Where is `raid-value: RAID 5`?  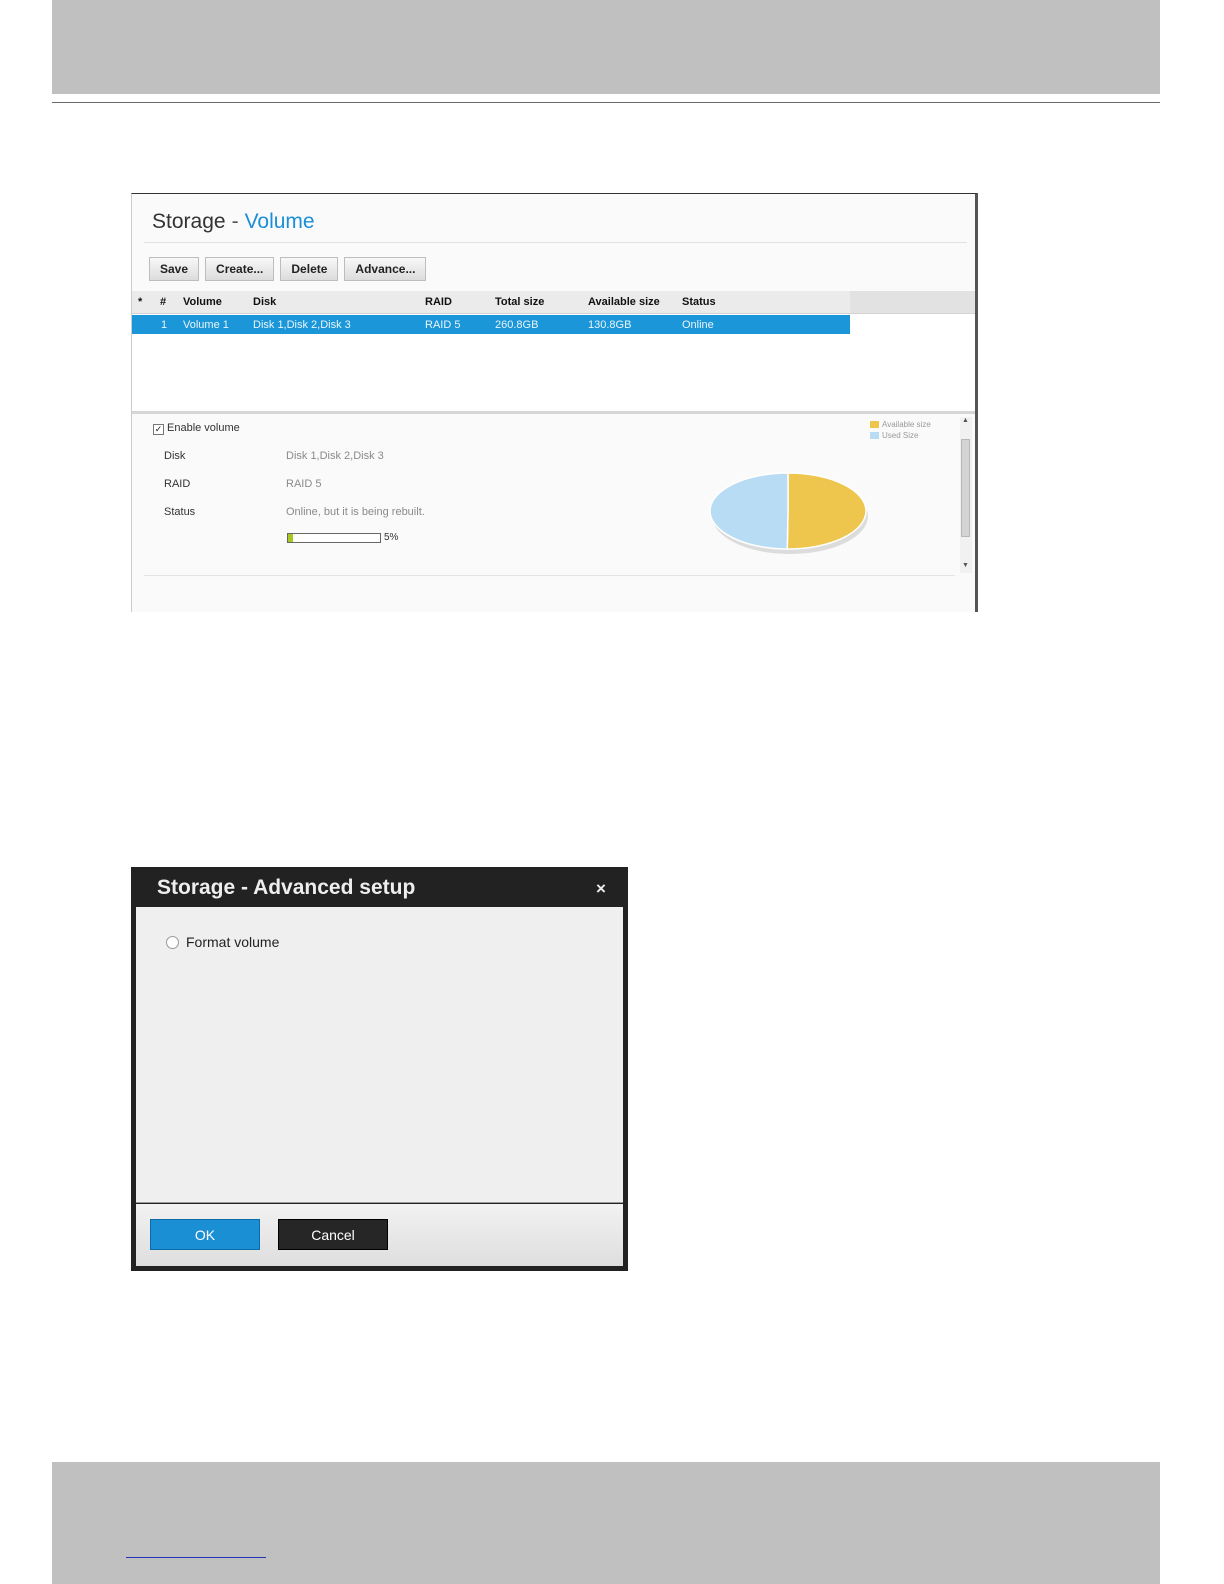 raid-value: RAID 5 is located at coordinates (304, 484).